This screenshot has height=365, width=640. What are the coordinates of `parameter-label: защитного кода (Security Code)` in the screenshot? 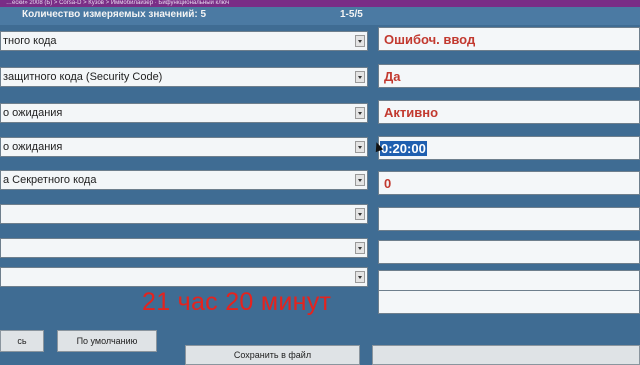 It's located at (83, 77).